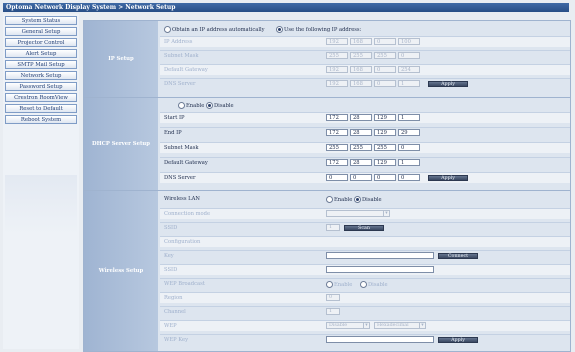  What do you see at coordinates (385, 83) in the screenshot?
I see `ip-dns-octet-3: 0` at bounding box center [385, 83].